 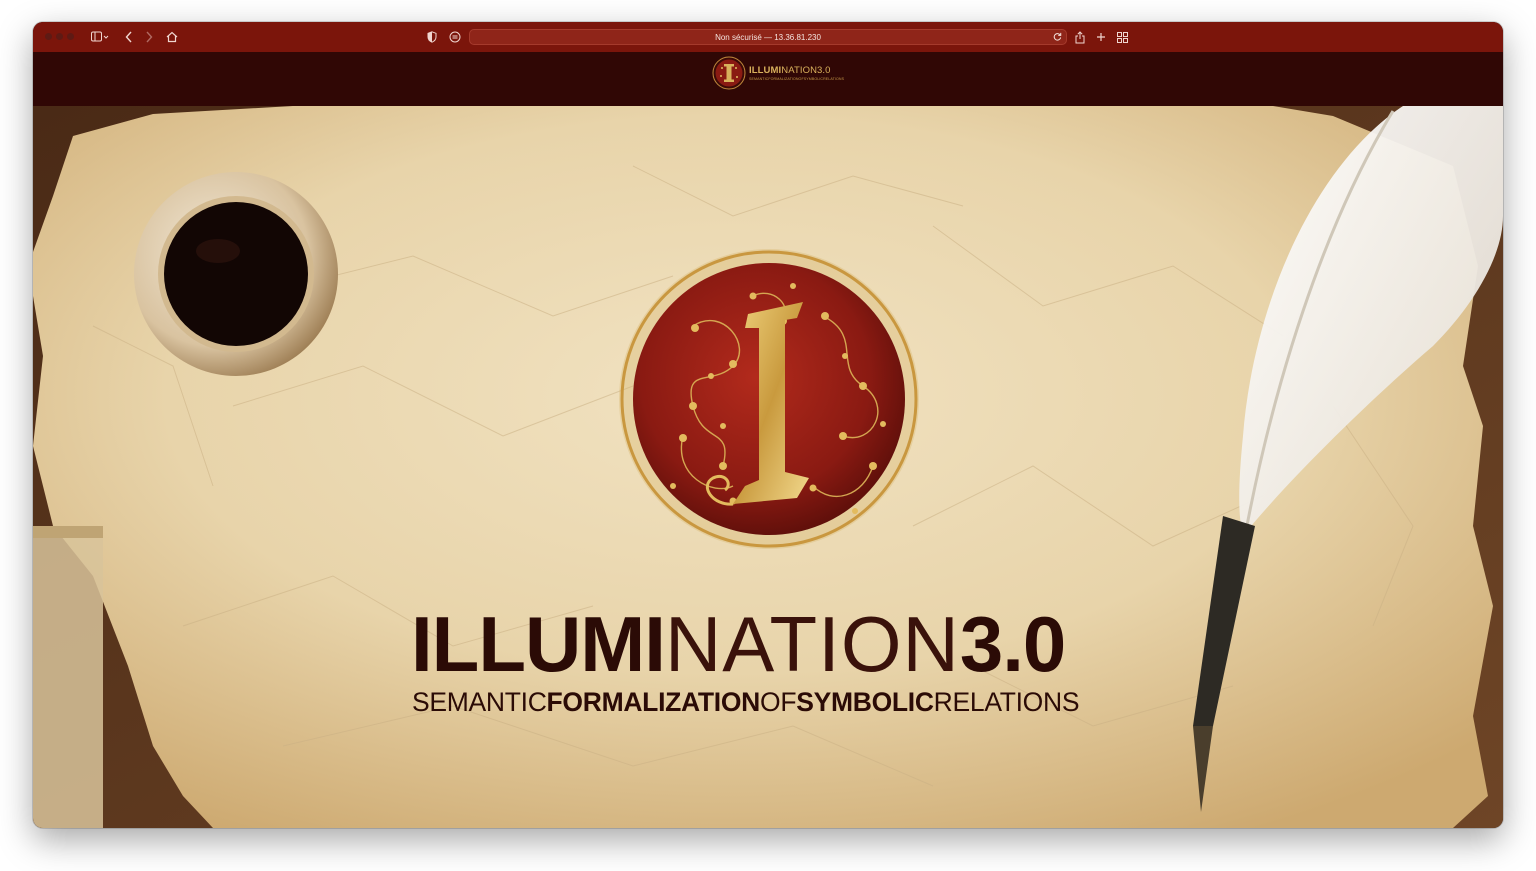 What do you see at coordinates (806, 70) in the screenshot?
I see `header-title-thin: NATION3.0` at bounding box center [806, 70].